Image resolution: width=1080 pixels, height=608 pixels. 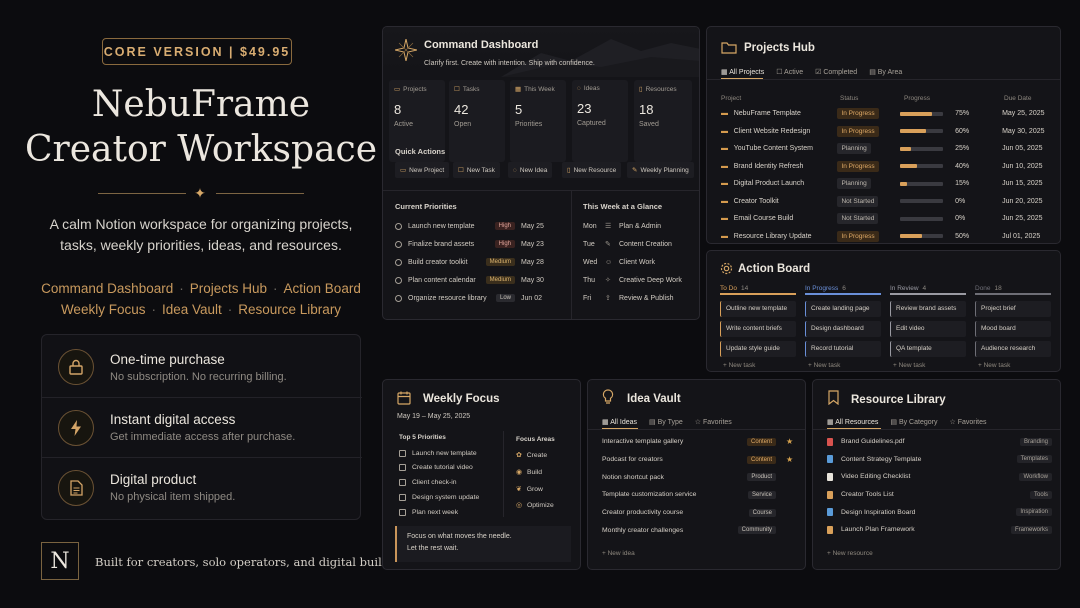 What do you see at coordinates (1023, 131) in the screenshot?
I see `due-date: May 30, 2025` at bounding box center [1023, 131].